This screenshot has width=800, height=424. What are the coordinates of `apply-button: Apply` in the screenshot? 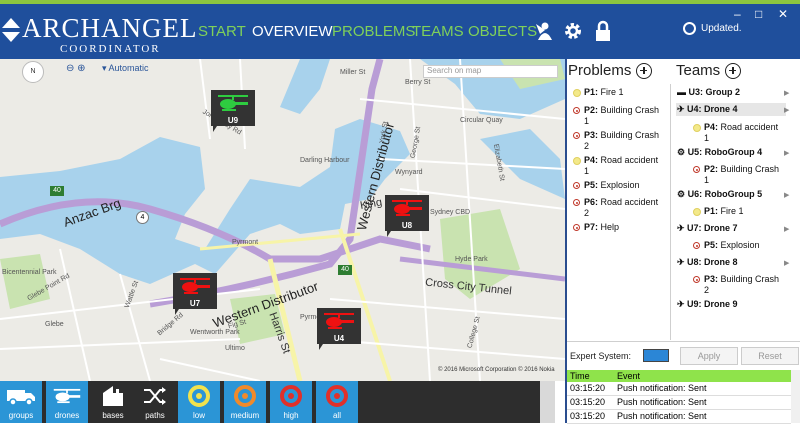 It's located at (709, 356).